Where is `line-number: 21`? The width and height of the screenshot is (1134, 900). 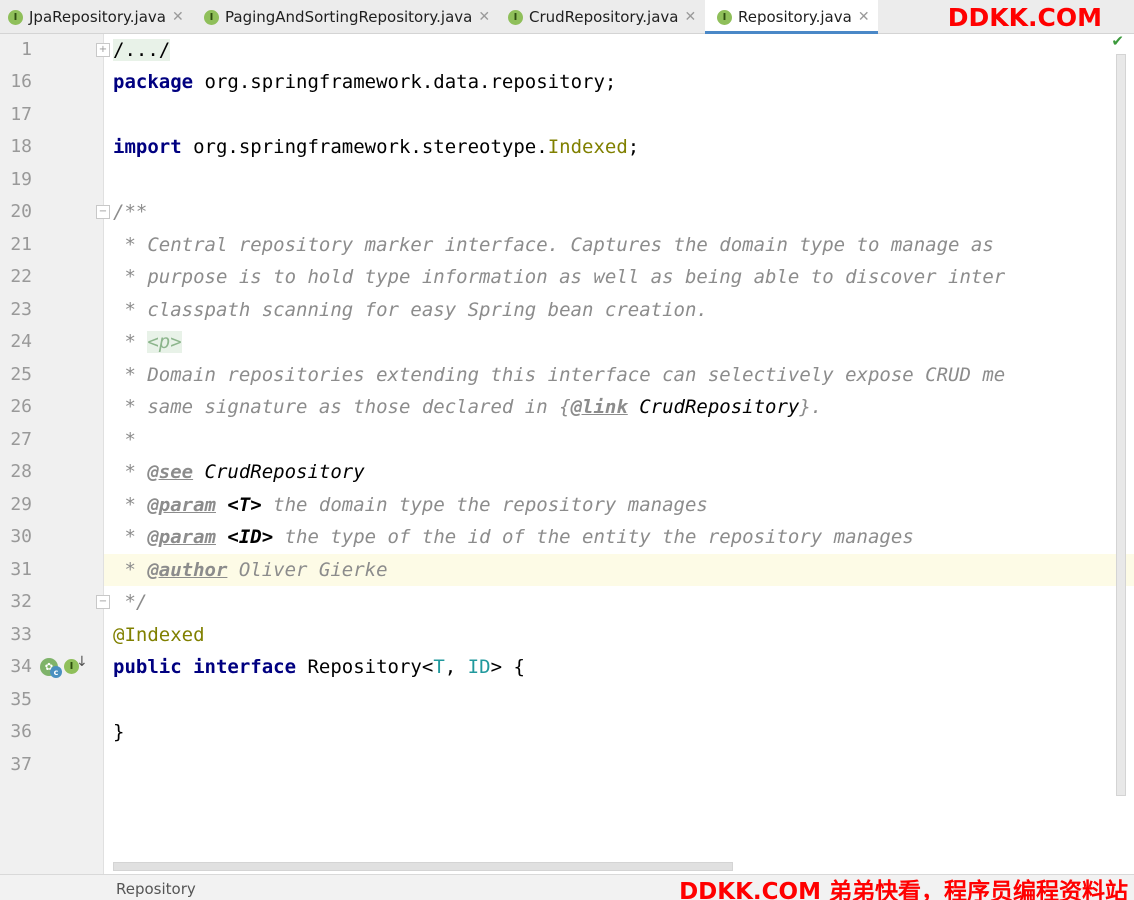 line-number: 21 is located at coordinates (21, 244).